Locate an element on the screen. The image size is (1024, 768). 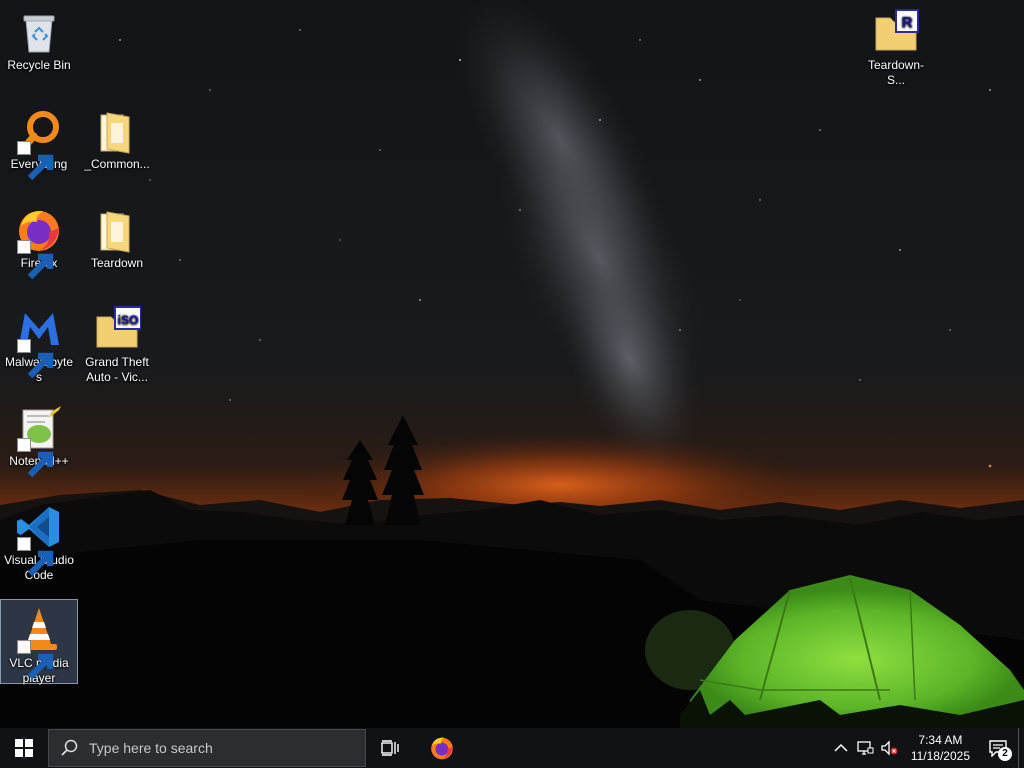
clock-date: 11/18/2025 is located at coordinates (940, 756).